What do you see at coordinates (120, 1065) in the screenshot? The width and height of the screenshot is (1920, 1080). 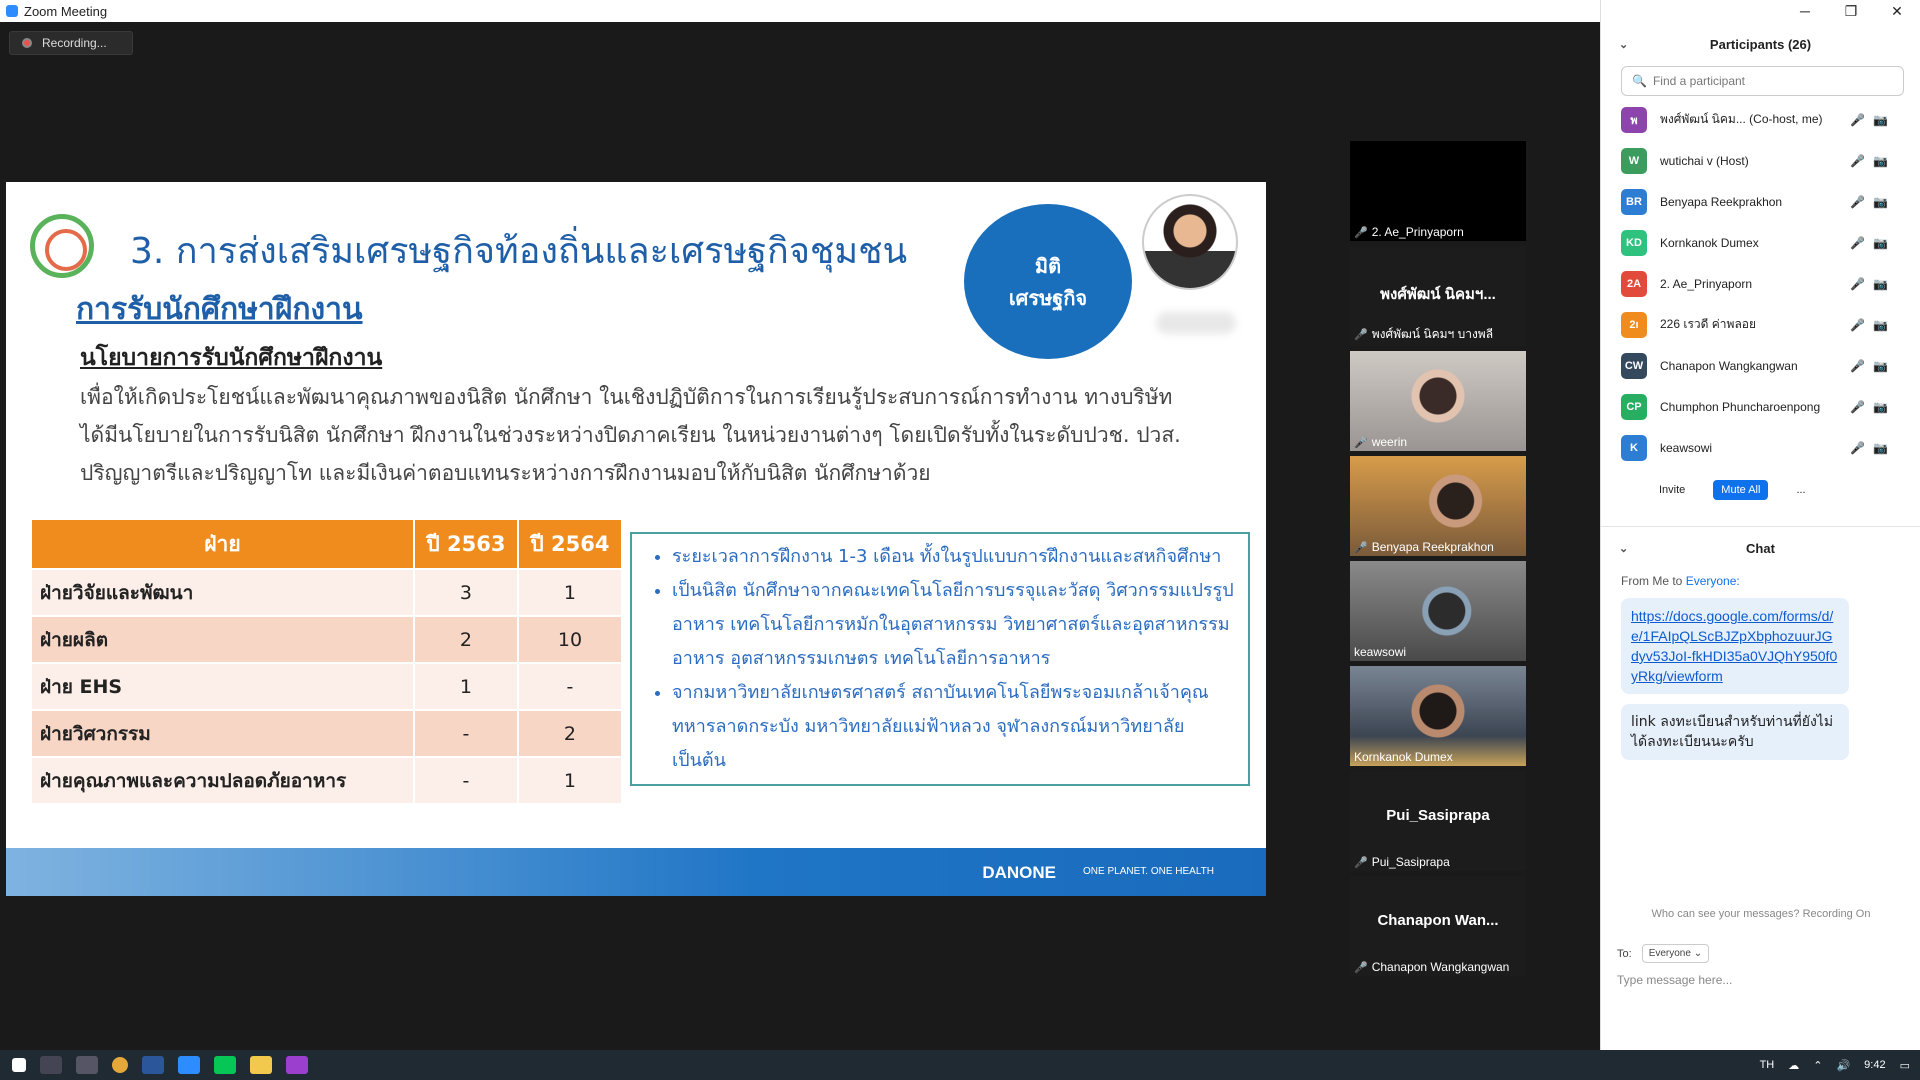 I see `chrome-icon` at bounding box center [120, 1065].